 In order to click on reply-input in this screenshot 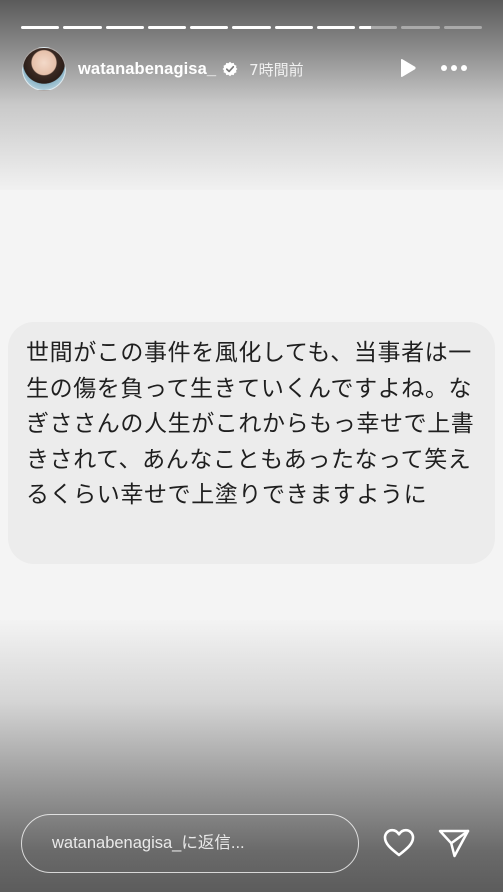, I will do `click(197, 843)`.